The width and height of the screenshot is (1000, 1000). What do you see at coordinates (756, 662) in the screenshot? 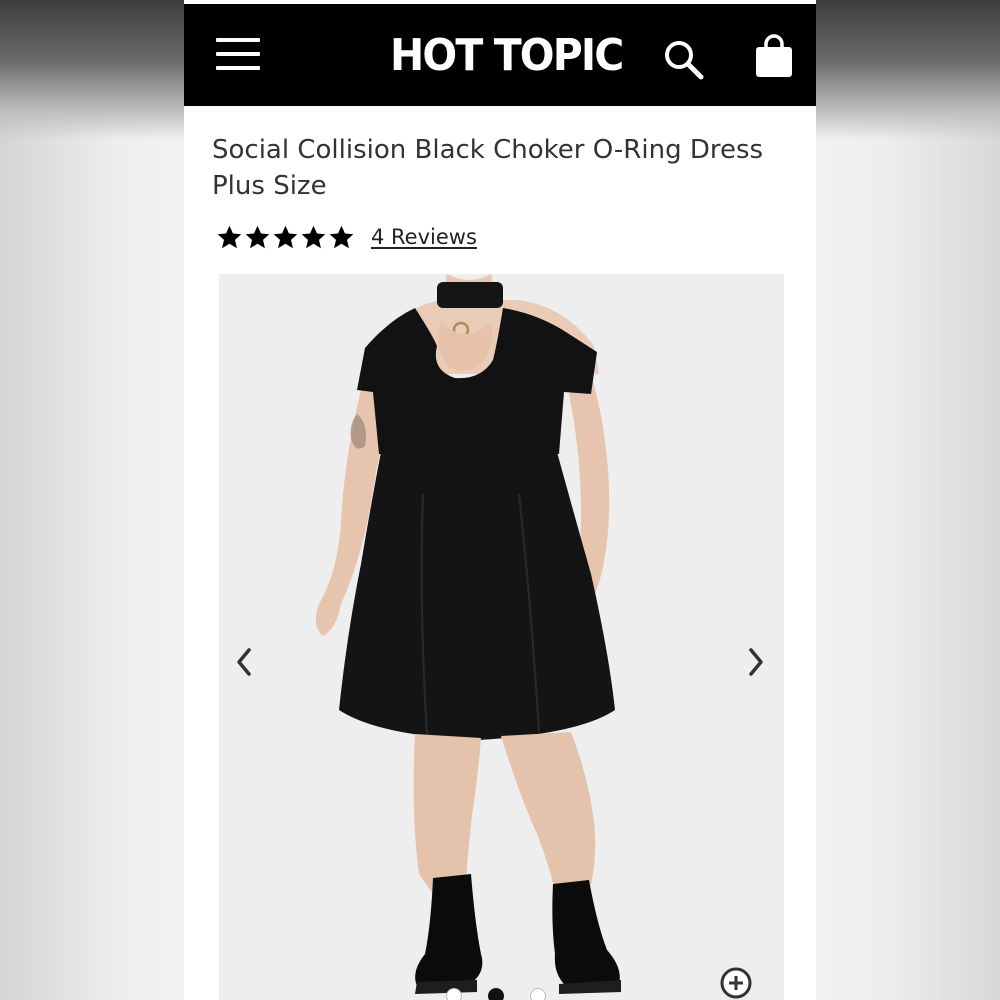
I see `chevron-right-icon` at bounding box center [756, 662].